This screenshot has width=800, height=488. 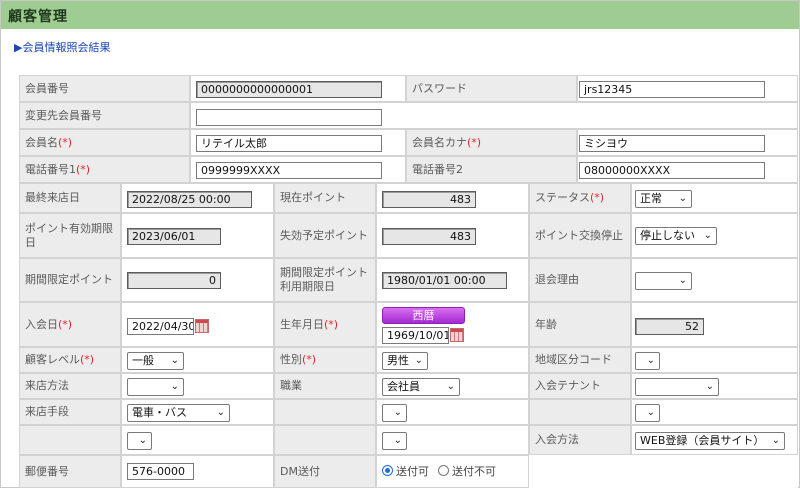 What do you see at coordinates (714, 360) in the screenshot?
I see `cell-region-code: ⌄` at bounding box center [714, 360].